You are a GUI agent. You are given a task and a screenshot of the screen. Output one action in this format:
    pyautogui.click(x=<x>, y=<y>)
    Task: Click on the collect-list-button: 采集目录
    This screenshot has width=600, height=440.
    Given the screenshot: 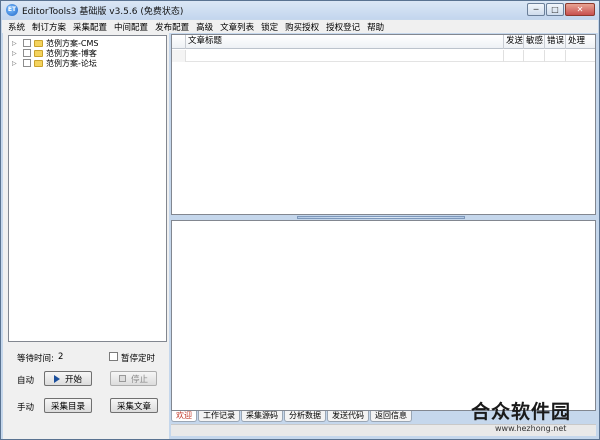 What is the action you would take?
    pyautogui.click(x=68, y=405)
    